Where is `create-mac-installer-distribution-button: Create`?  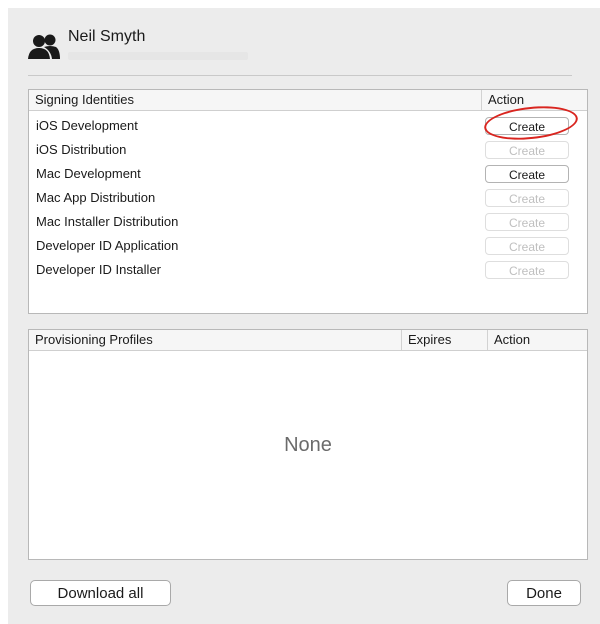
create-mac-installer-distribution-button: Create is located at coordinates (527, 222).